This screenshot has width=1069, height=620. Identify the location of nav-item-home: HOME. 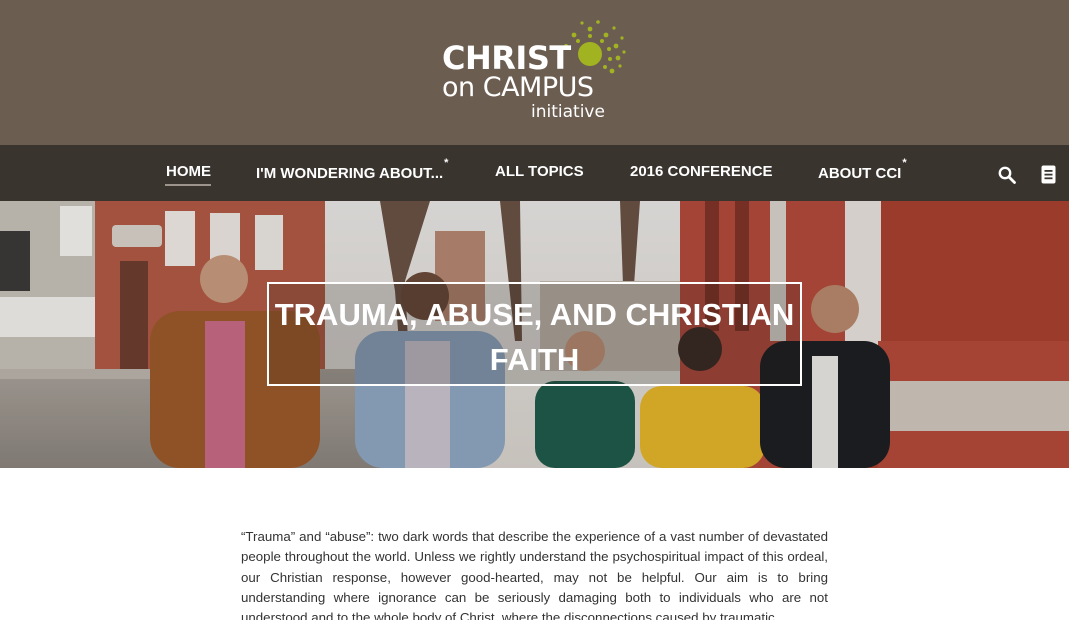
(188, 171).